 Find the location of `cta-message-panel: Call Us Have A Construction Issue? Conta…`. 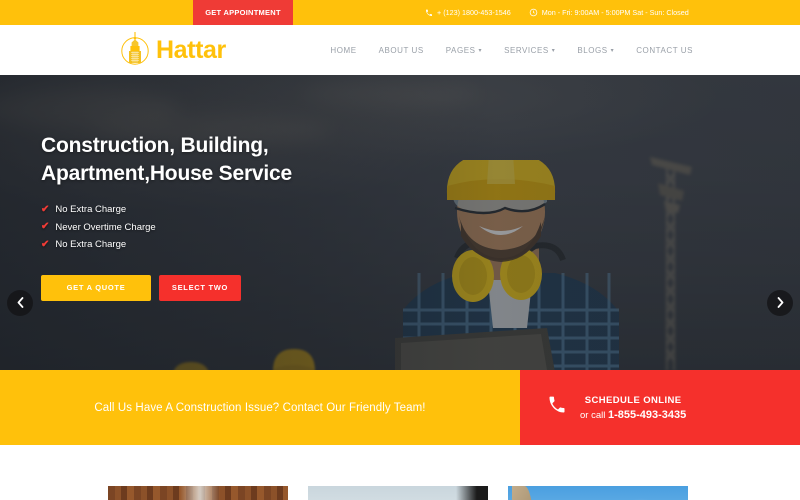

cta-message-panel: Call Us Have A Construction Issue? Conta… is located at coordinates (260, 407).